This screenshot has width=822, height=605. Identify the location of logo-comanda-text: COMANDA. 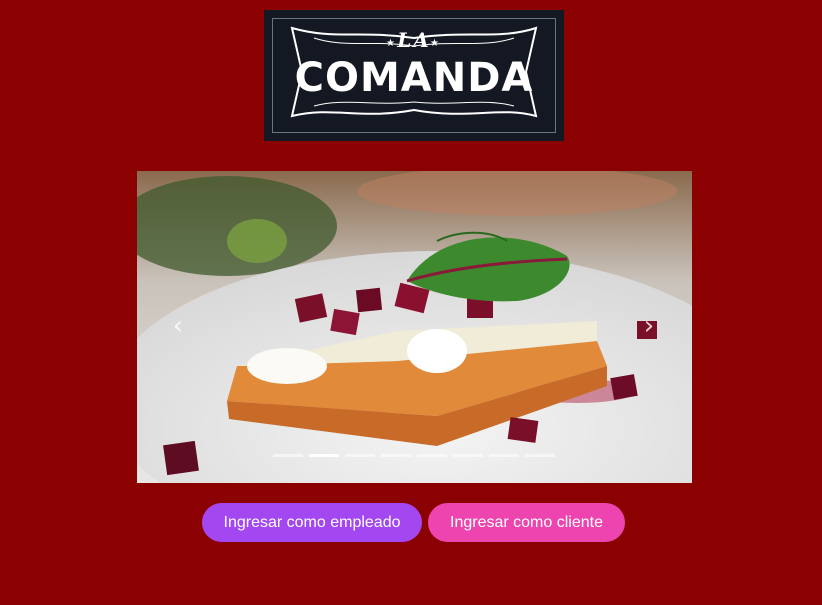
(414, 78).